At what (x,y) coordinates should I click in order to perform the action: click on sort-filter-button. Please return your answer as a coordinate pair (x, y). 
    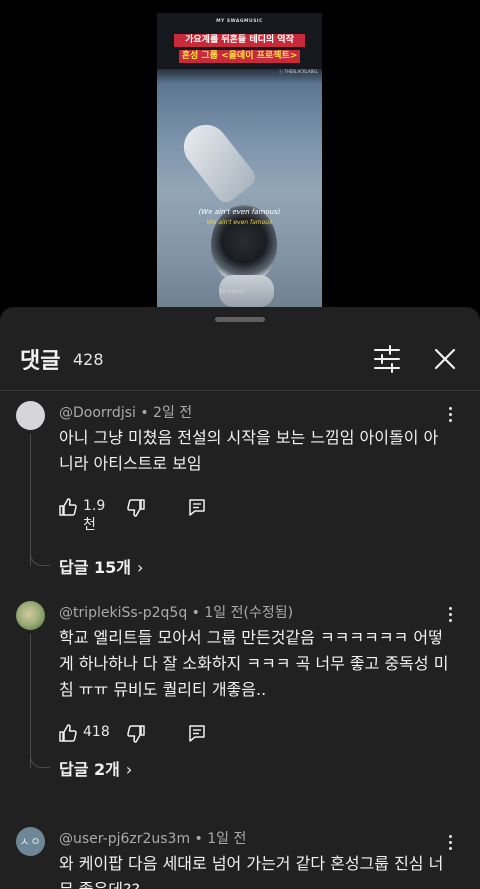
    Looking at the image, I should click on (387, 359).